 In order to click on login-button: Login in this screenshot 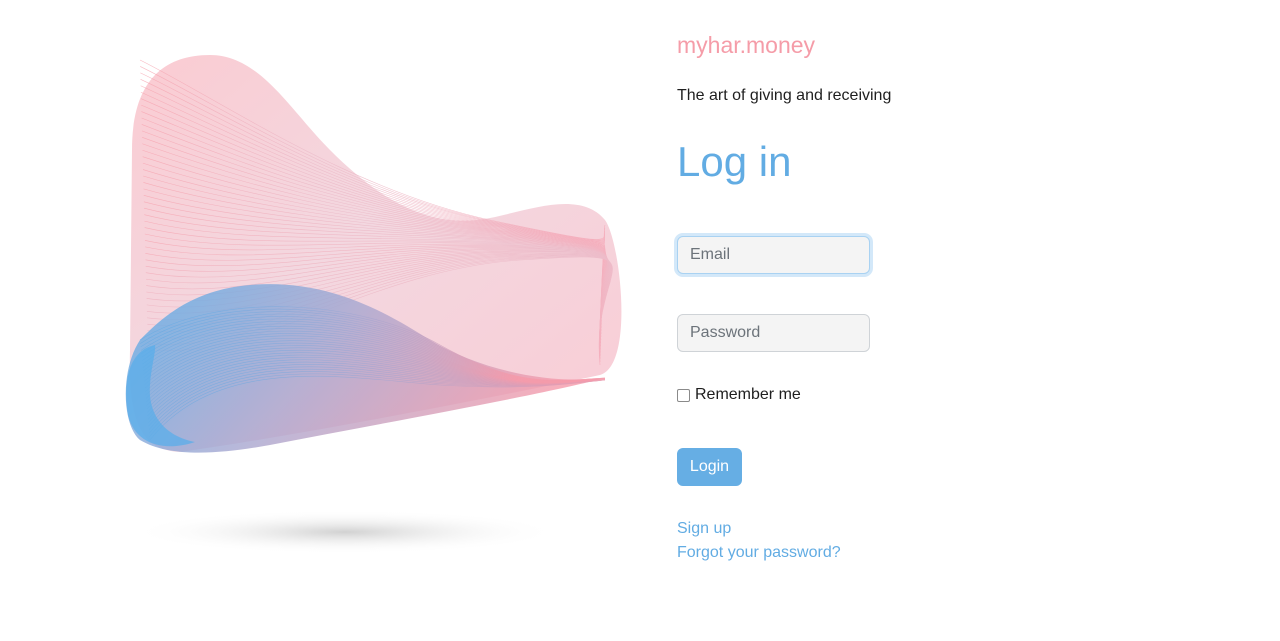, I will do `click(709, 467)`.